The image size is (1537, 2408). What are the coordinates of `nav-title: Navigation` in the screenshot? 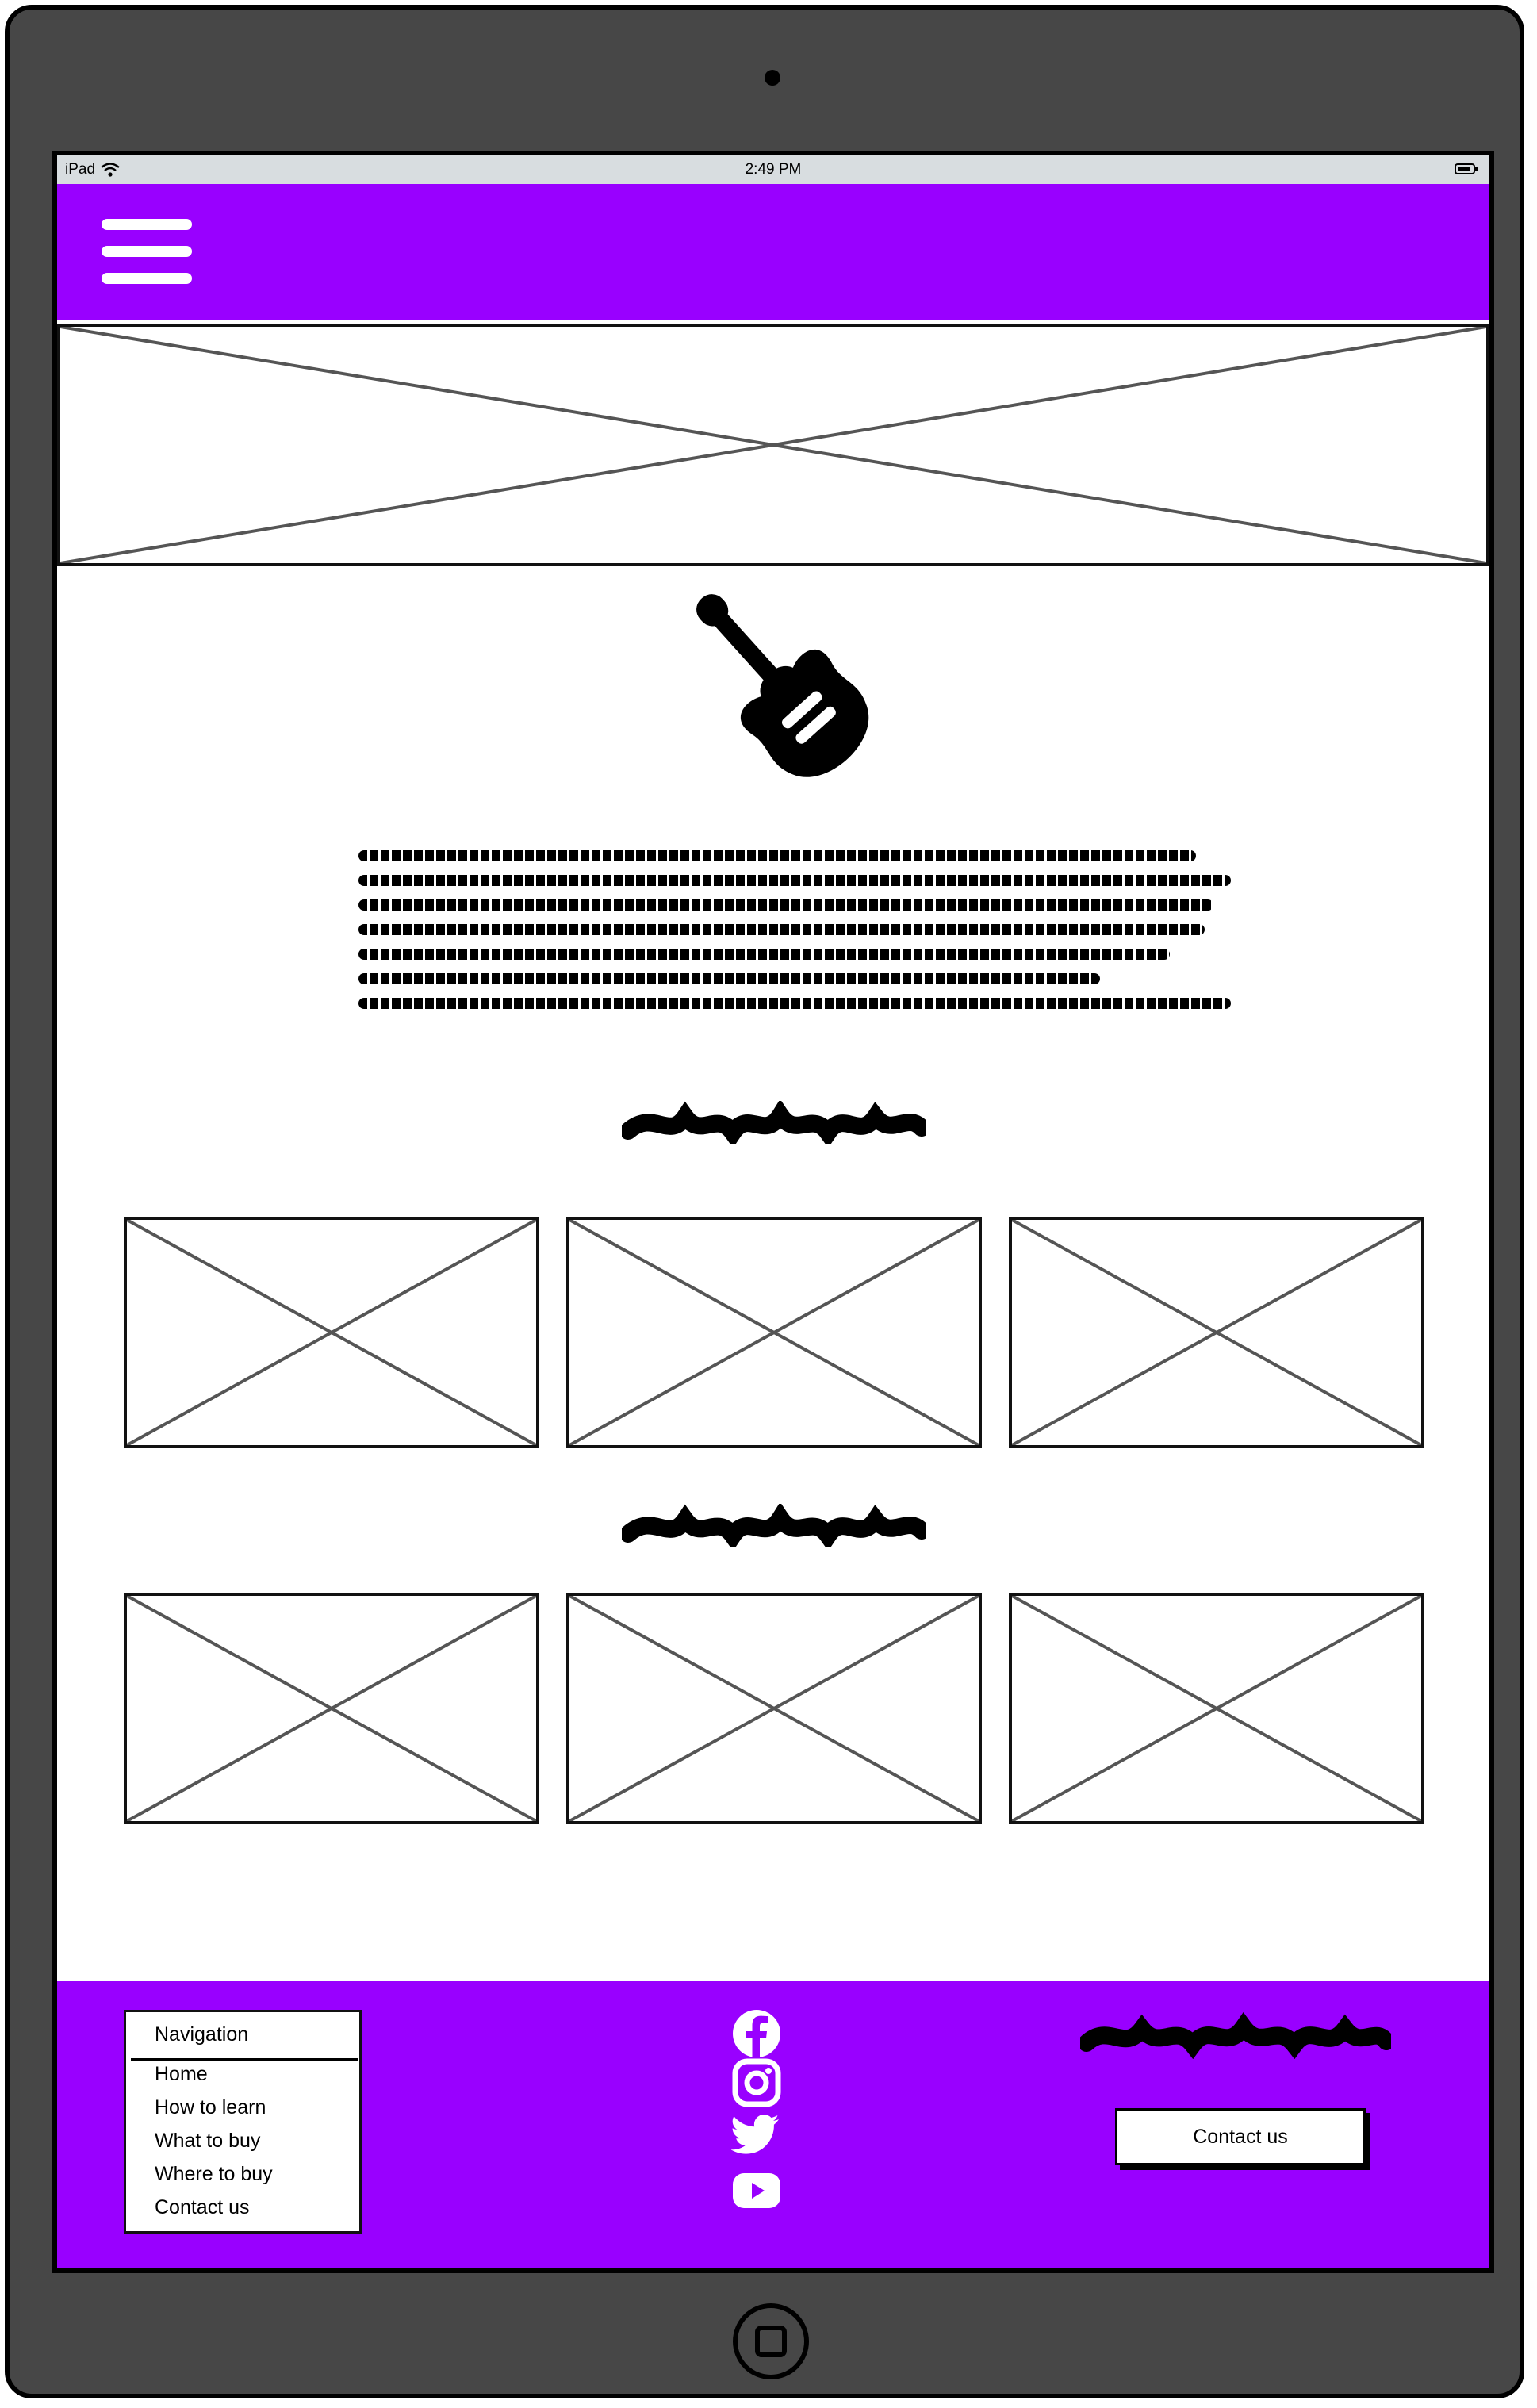 It's located at (202, 2035).